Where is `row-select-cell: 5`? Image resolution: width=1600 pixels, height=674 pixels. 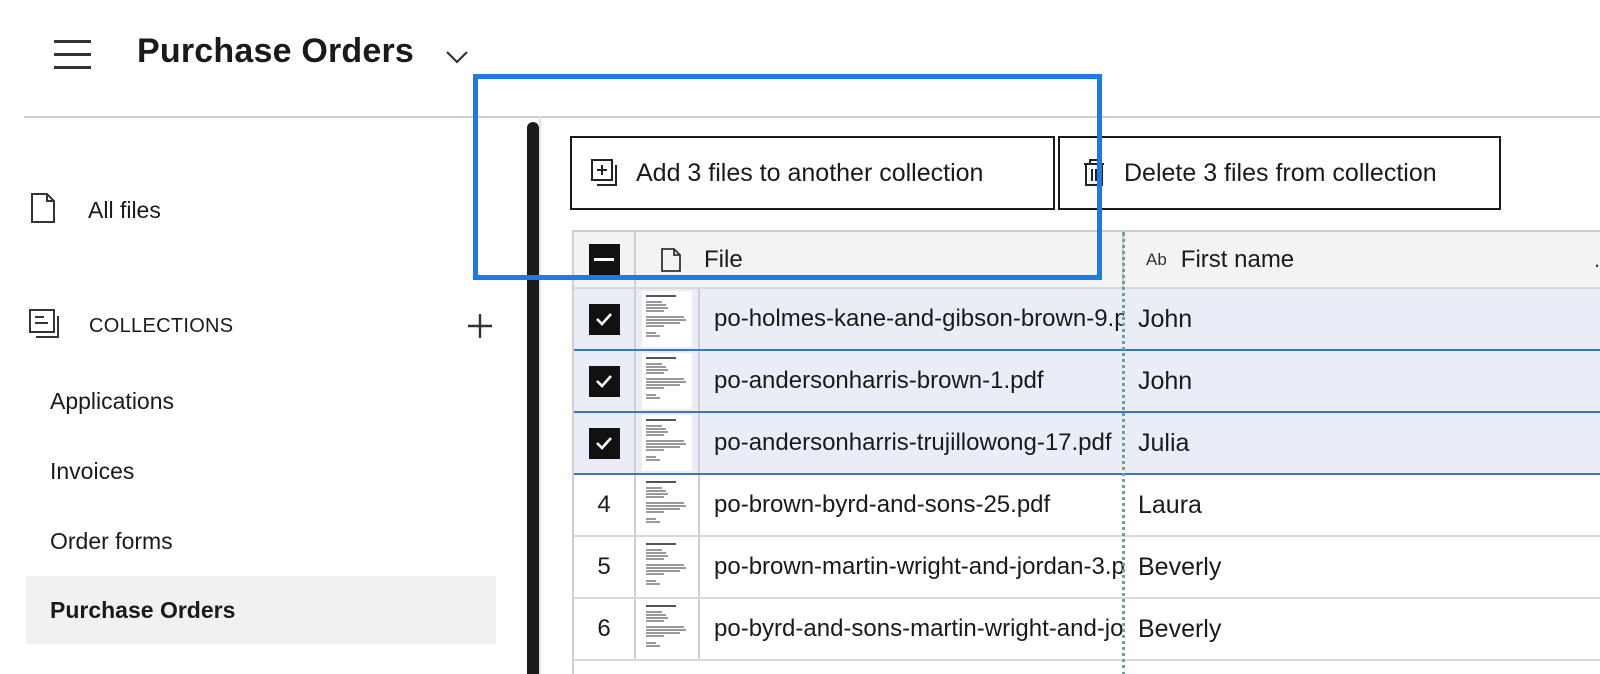
row-select-cell: 5 is located at coordinates (605, 567).